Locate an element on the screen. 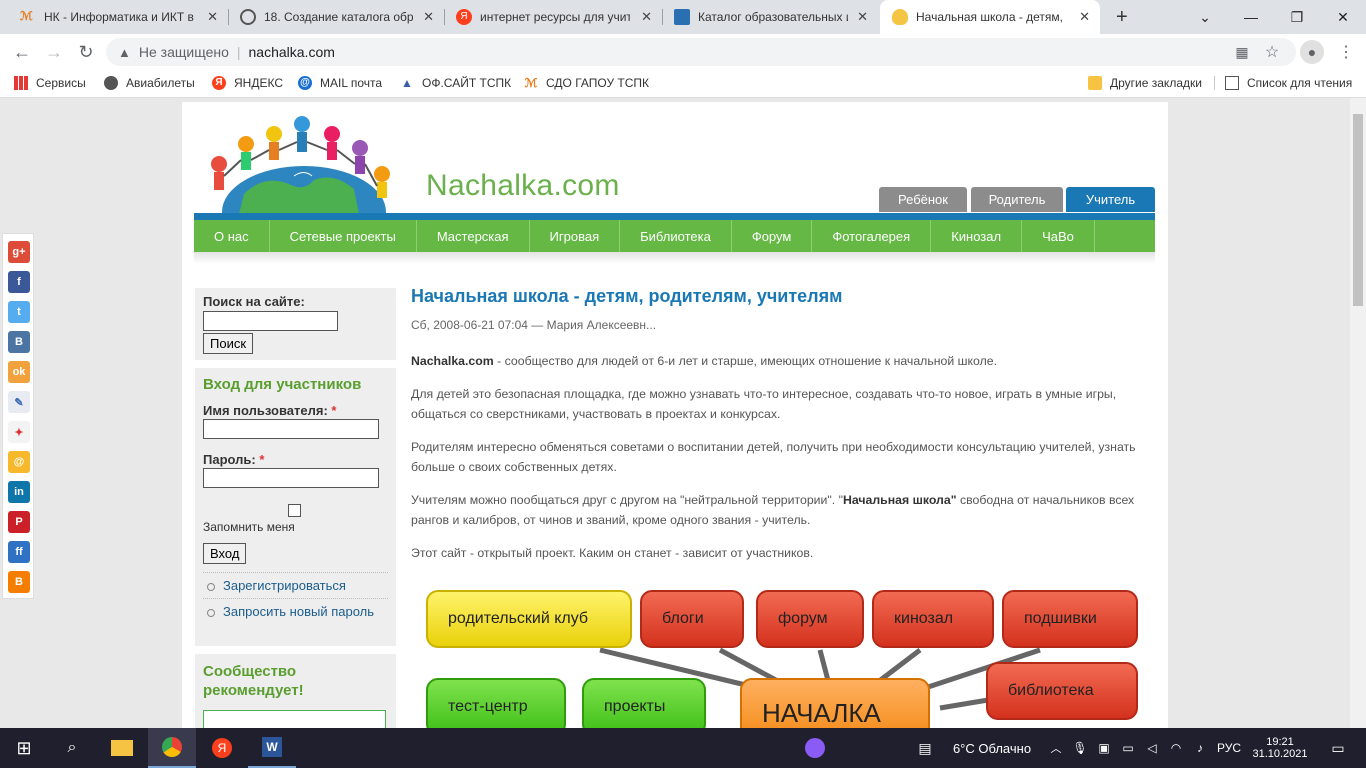 This screenshot has height=768, width=1366. vk-icon: B is located at coordinates (19, 342).